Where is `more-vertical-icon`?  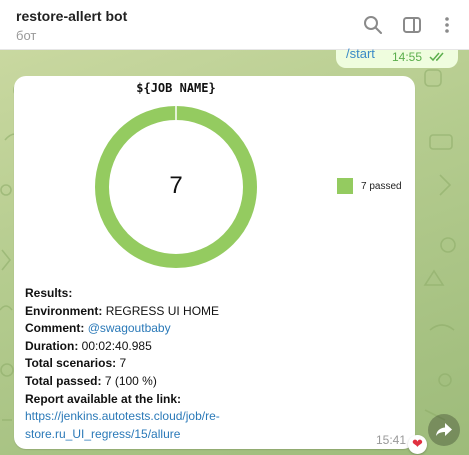
more-vertical-icon is located at coordinates (447, 25).